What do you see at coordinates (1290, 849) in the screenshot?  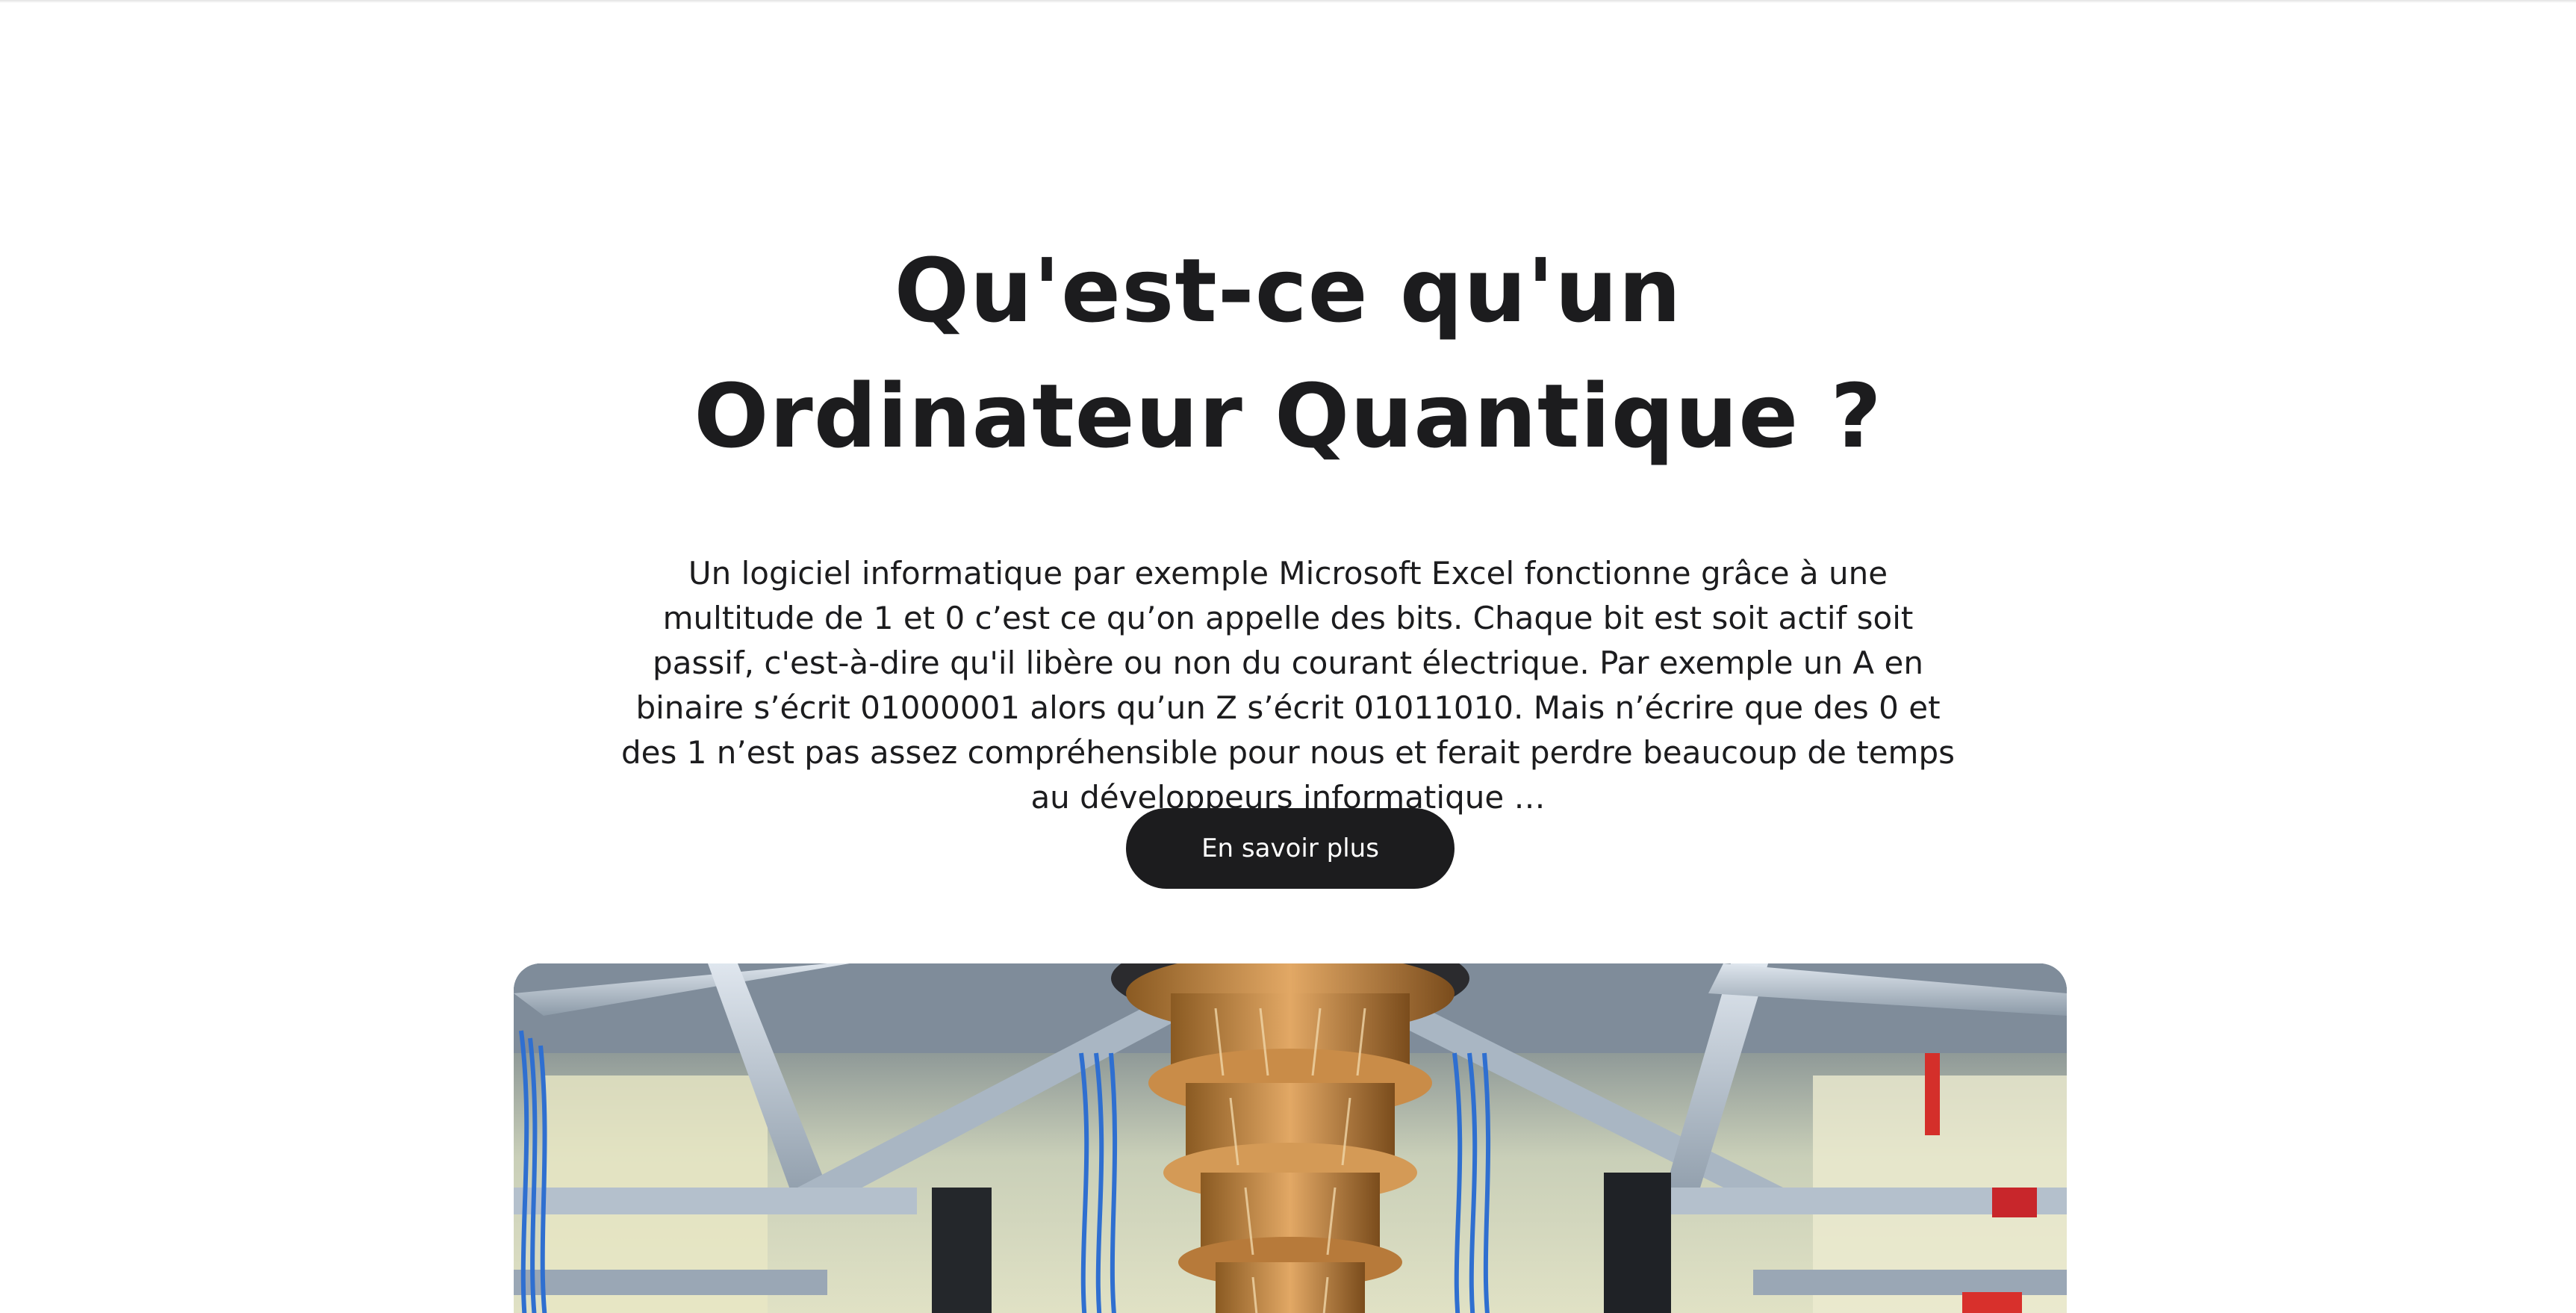 I see `learn-more-button: En savoir plus` at bounding box center [1290, 849].